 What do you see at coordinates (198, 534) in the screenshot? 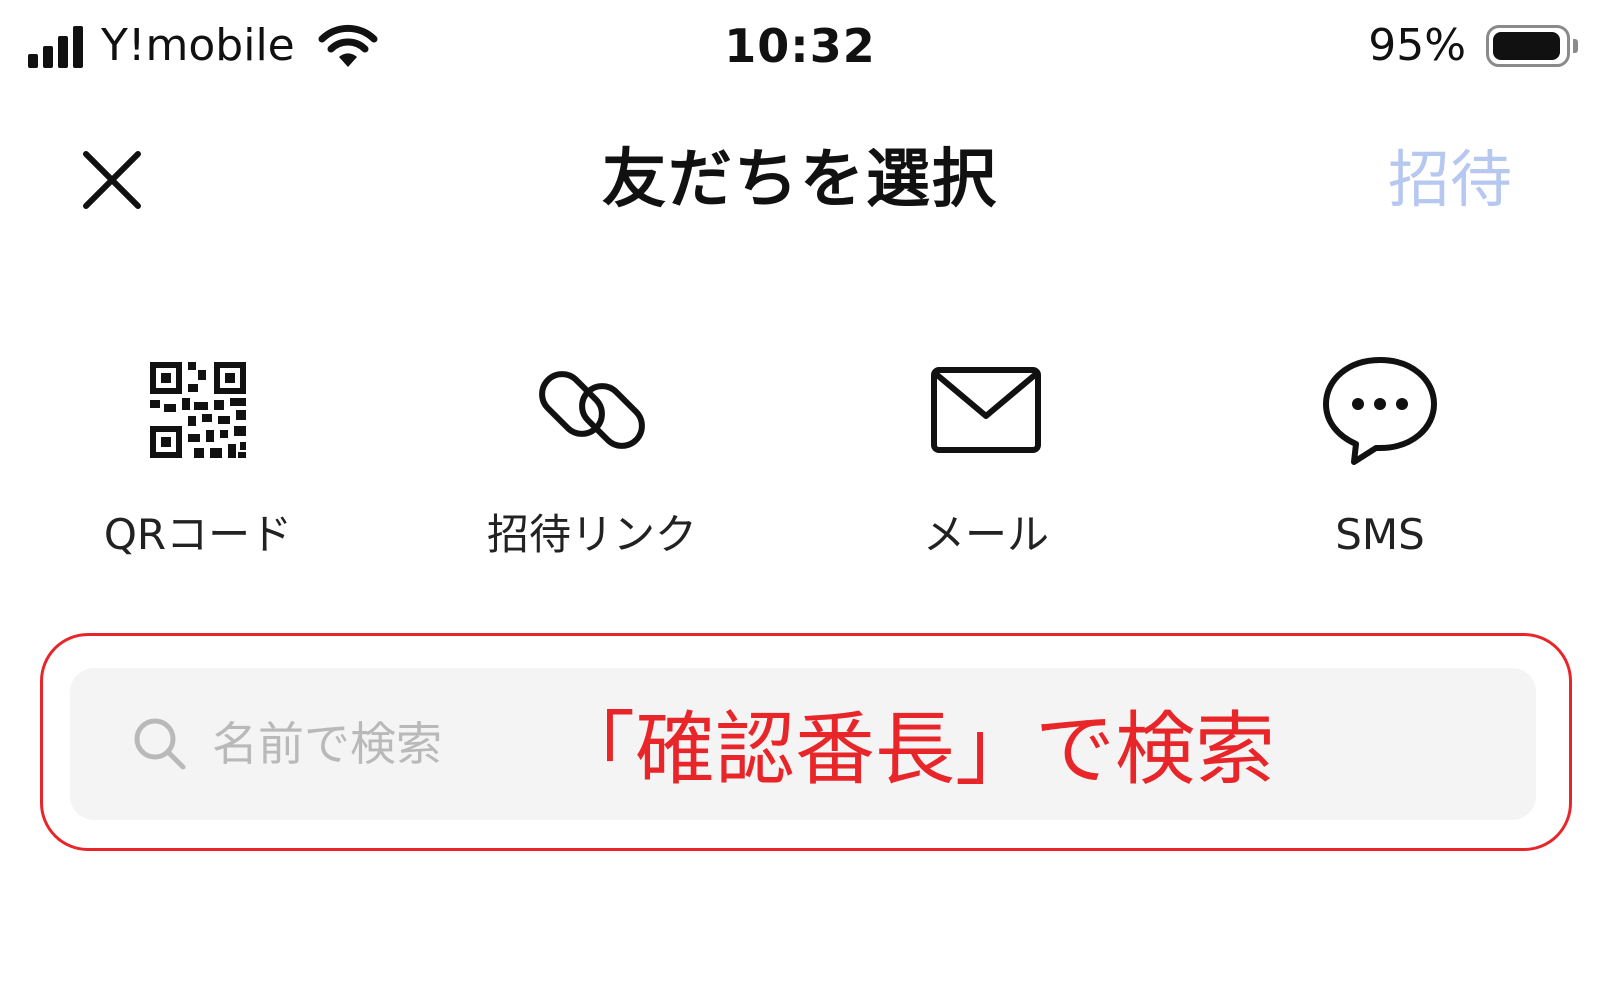
I see `option-label: QRコード` at bounding box center [198, 534].